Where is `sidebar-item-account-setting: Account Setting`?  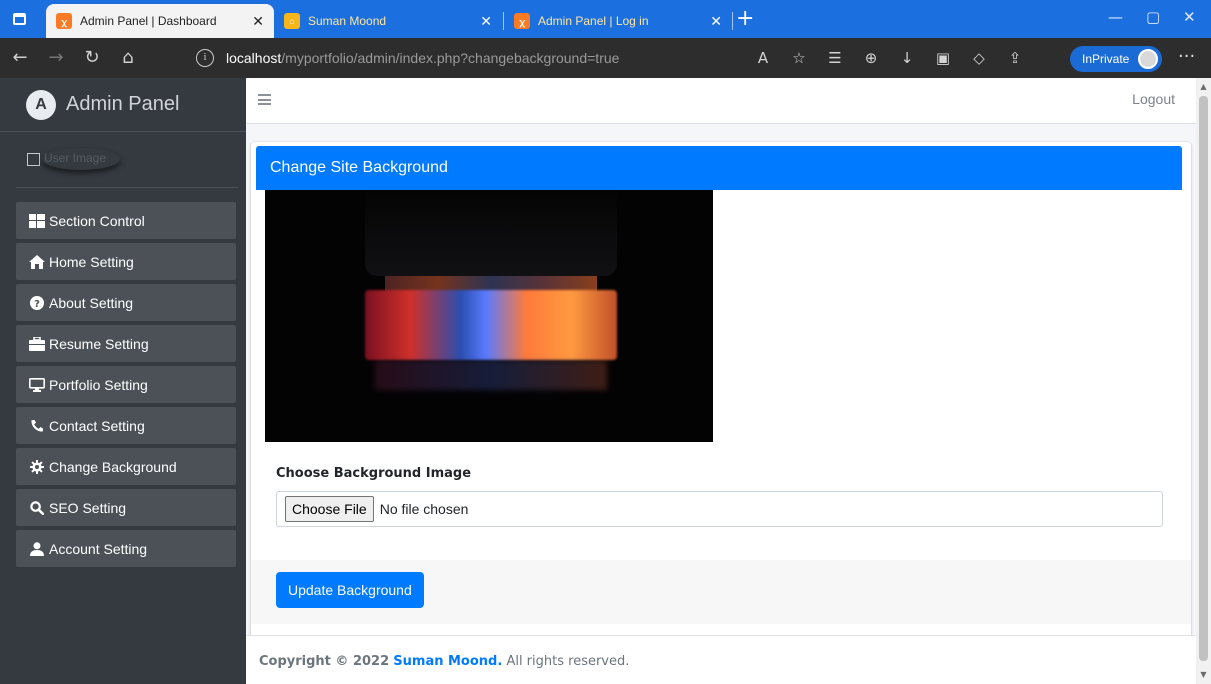 sidebar-item-account-setting: Account Setting is located at coordinates (126, 548).